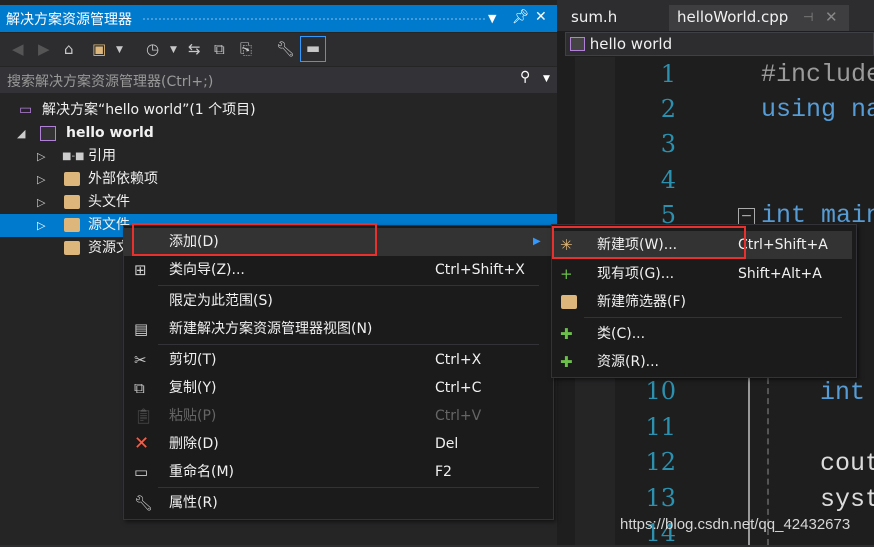 The width and height of the screenshot is (874, 547). Describe the element at coordinates (668, 109) in the screenshot. I see `line-number: 2` at that location.